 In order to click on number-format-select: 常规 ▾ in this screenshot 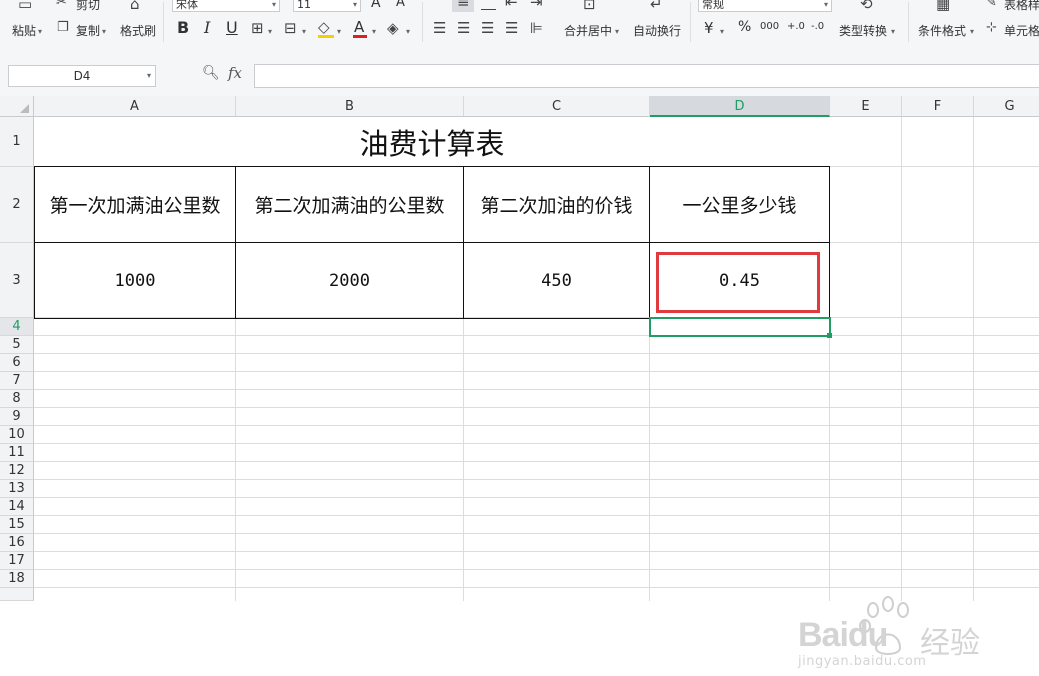, I will do `click(765, 6)`.